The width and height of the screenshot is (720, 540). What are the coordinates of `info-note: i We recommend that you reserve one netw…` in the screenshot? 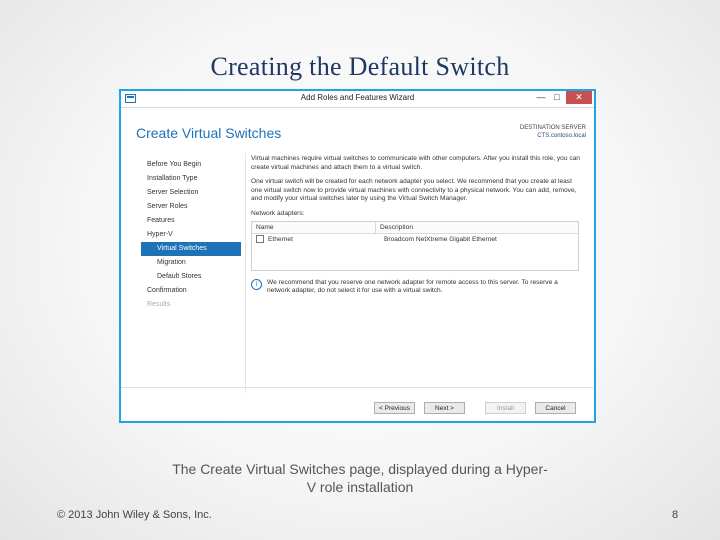 It's located at (416, 287).